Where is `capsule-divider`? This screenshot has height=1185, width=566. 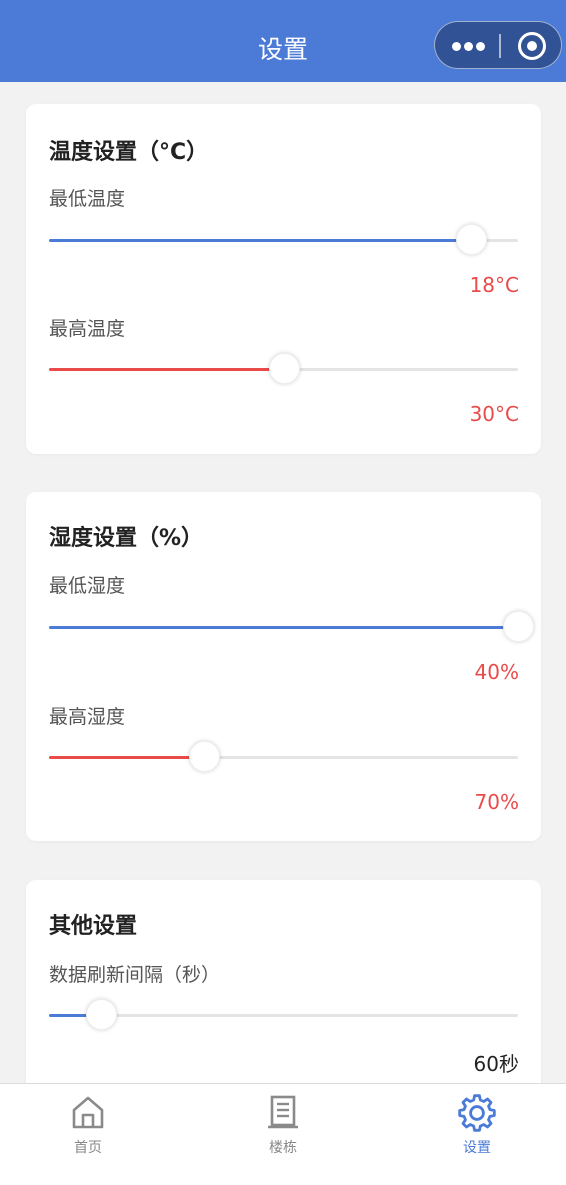 capsule-divider is located at coordinates (500, 46).